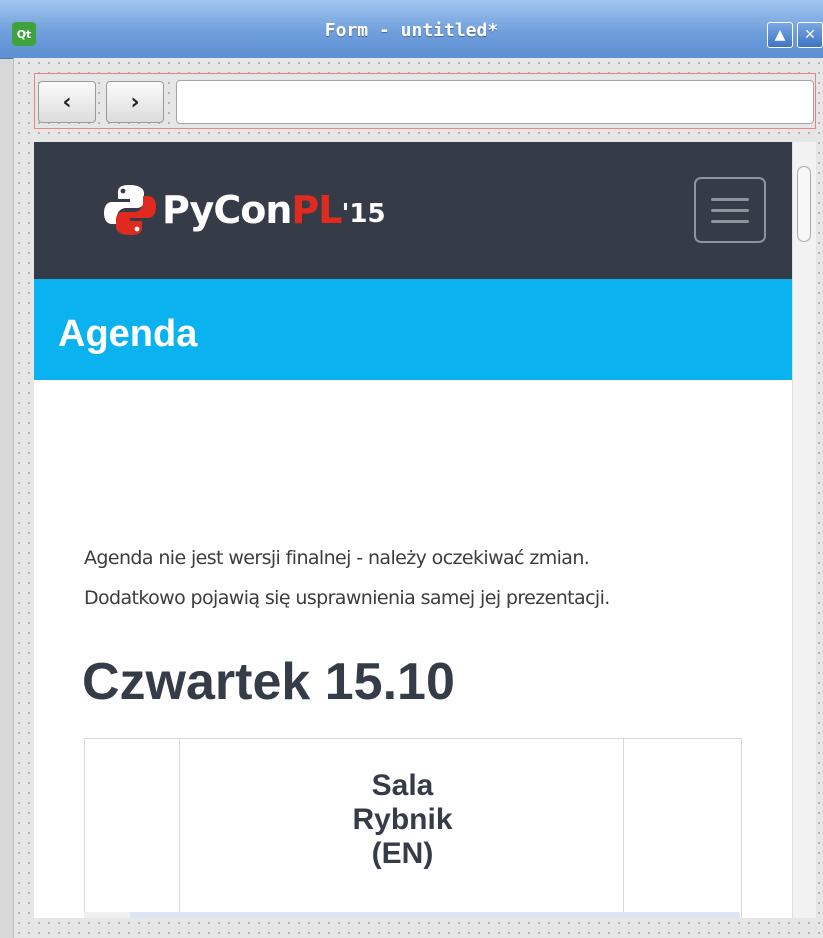 Image resolution: width=823 pixels, height=938 pixels. I want to click on url-input, so click(495, 102).